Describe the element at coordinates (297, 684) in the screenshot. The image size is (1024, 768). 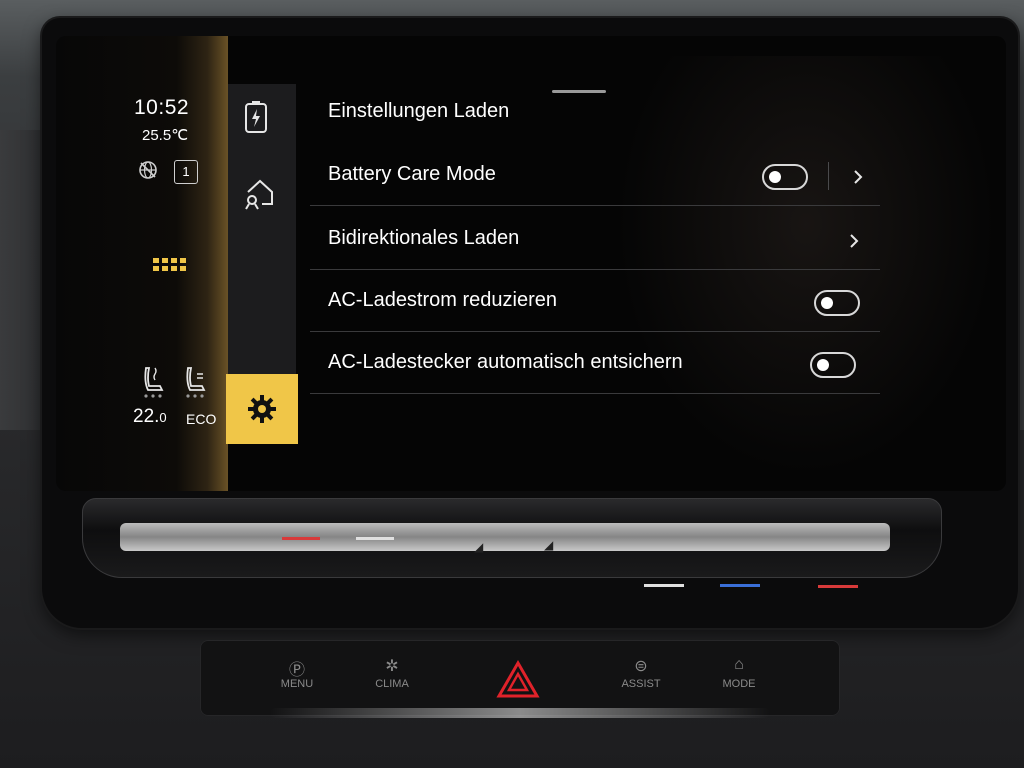
I see `menu-button-label: MENU` at that location.